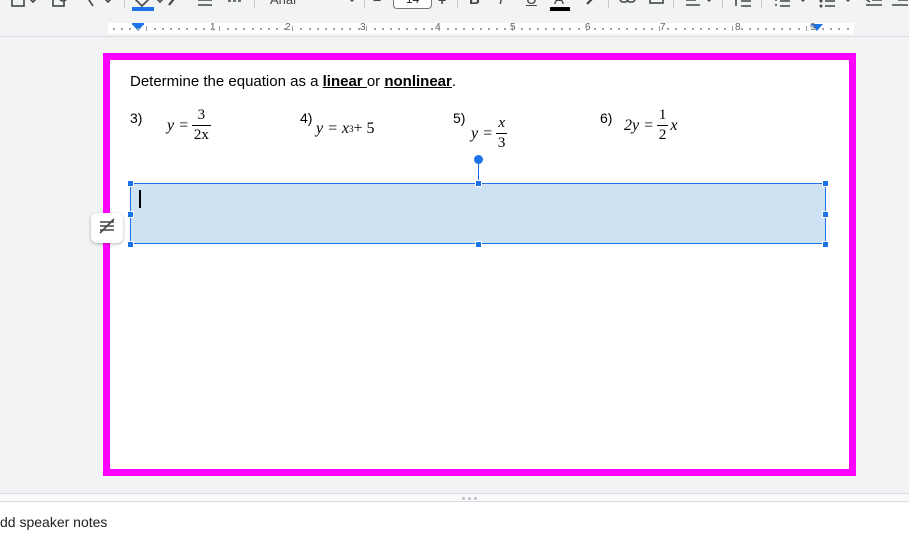 The height and width of the screenshot is (558, 909). I want to click on resize-handle-bottom-left, so click(130, 244).